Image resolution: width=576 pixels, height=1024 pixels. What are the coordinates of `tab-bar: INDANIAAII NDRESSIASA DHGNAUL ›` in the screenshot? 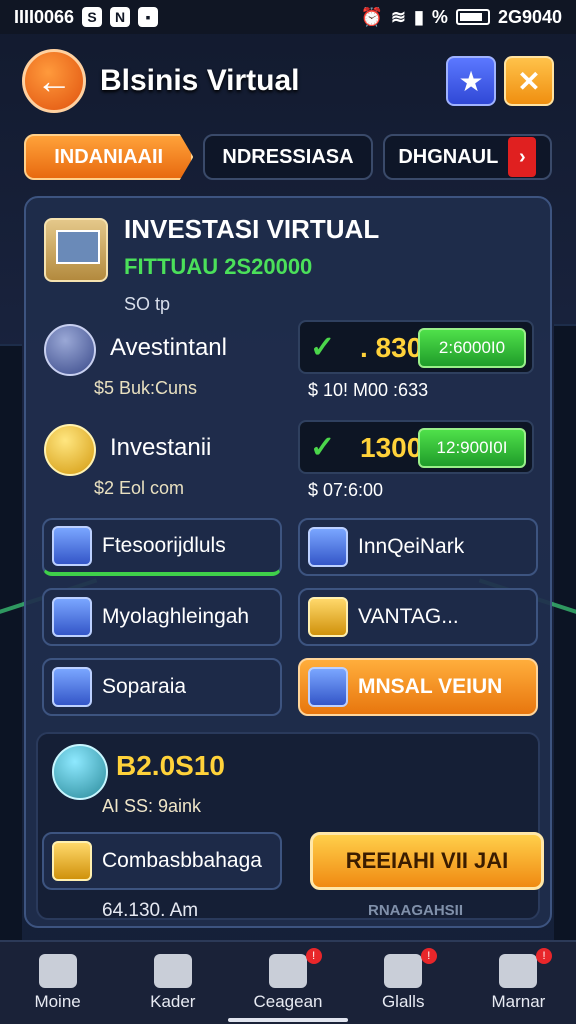 It's located at (288, 157).